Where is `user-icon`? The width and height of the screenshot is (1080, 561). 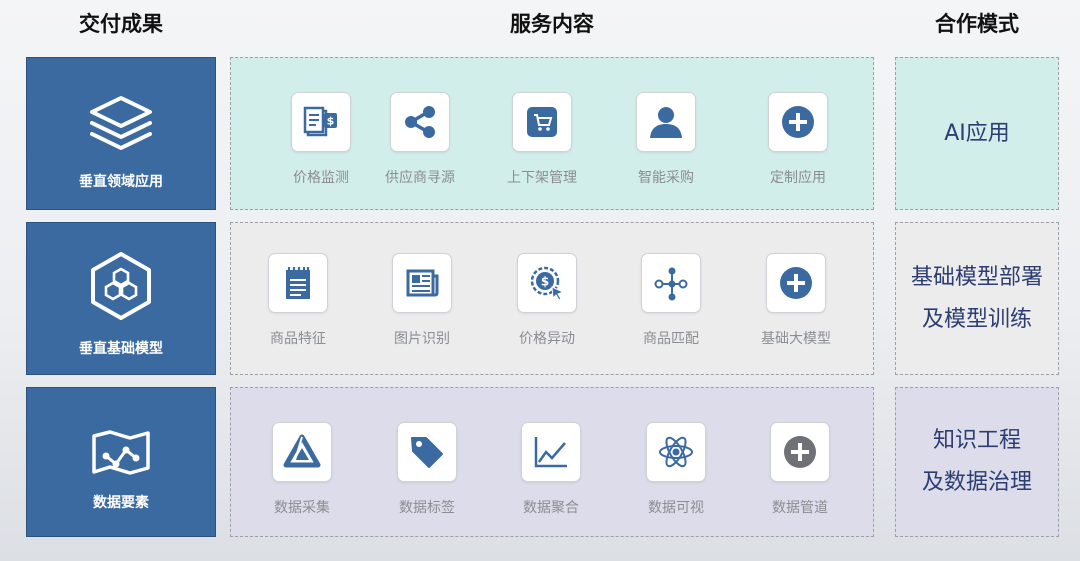
user-icon is located at coordinates (666, 122).